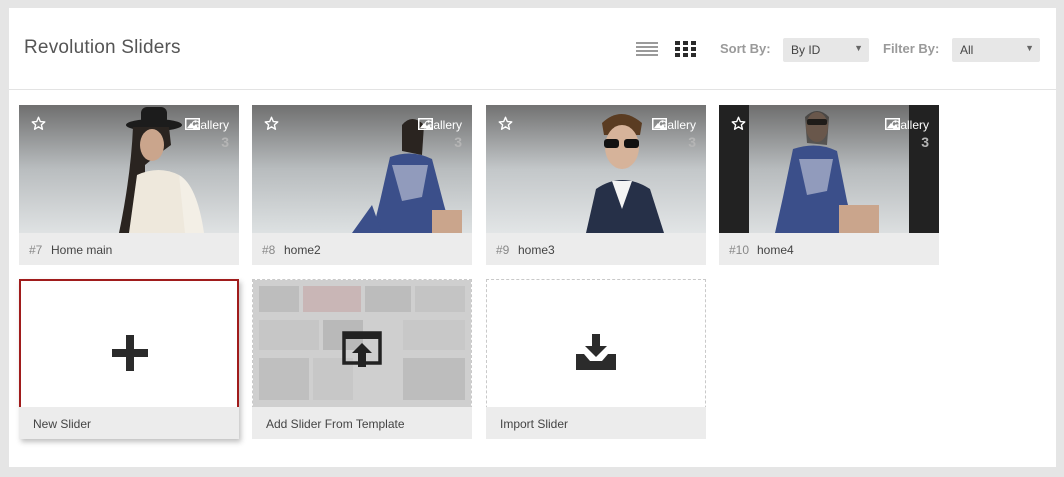 This screenshot has height=477, width=1064. What do you see at coordinates (647, 50) in the screenshot?
I see `list-view-icon` at bounding box center [647, 50].